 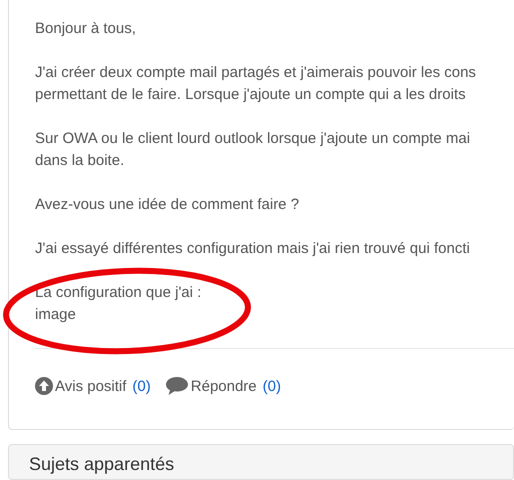 What do you see at coordinates (176, 386) in the screenshot?
I see `speech-bubble-icon` at bounding box center [176, 386].